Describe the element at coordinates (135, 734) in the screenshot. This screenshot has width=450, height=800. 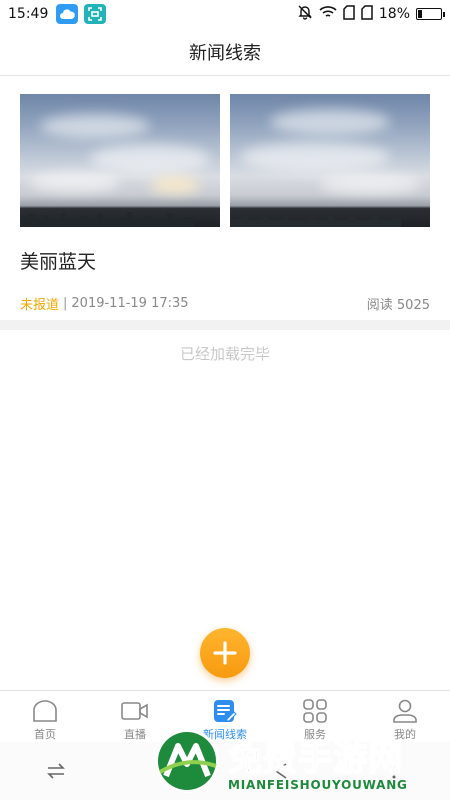
I see `tab-label: 直播` at that location.